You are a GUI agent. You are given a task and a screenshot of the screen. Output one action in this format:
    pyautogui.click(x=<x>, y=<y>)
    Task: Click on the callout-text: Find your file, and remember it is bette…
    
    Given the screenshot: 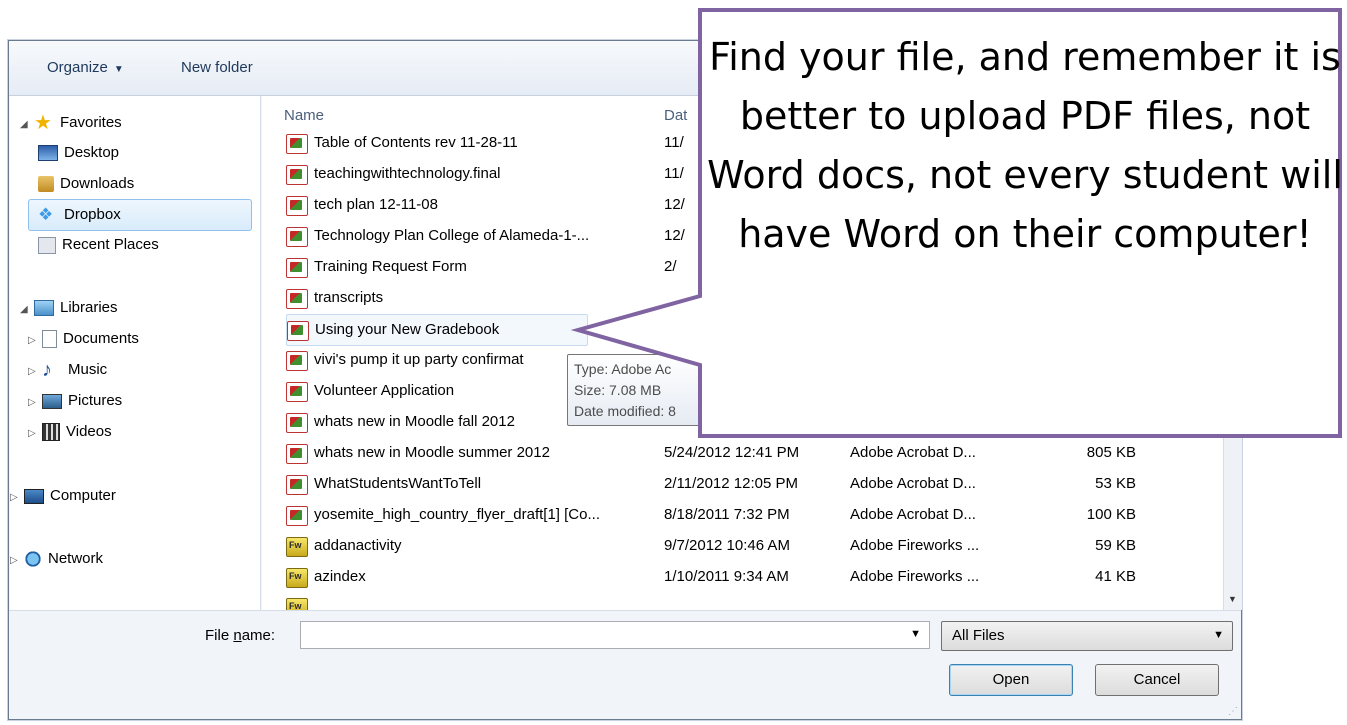 What is the action you would take?
    pyautogui.click(x=1025, y=145)
    